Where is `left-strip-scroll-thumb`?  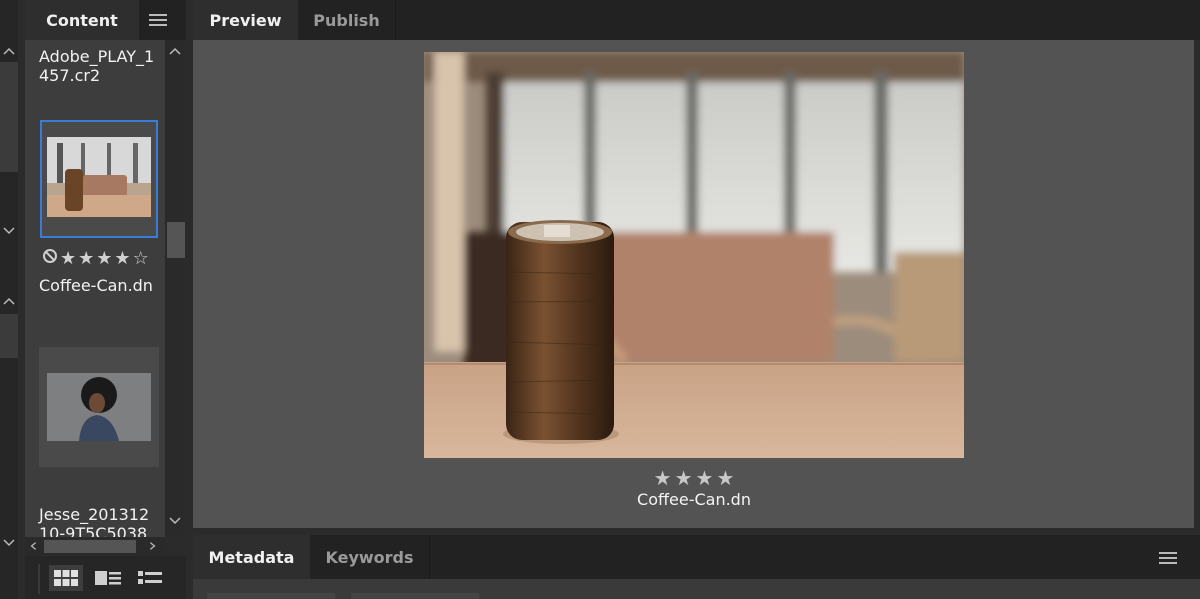 left-strip-scroll-thumb is located at coordinates (9, 117).